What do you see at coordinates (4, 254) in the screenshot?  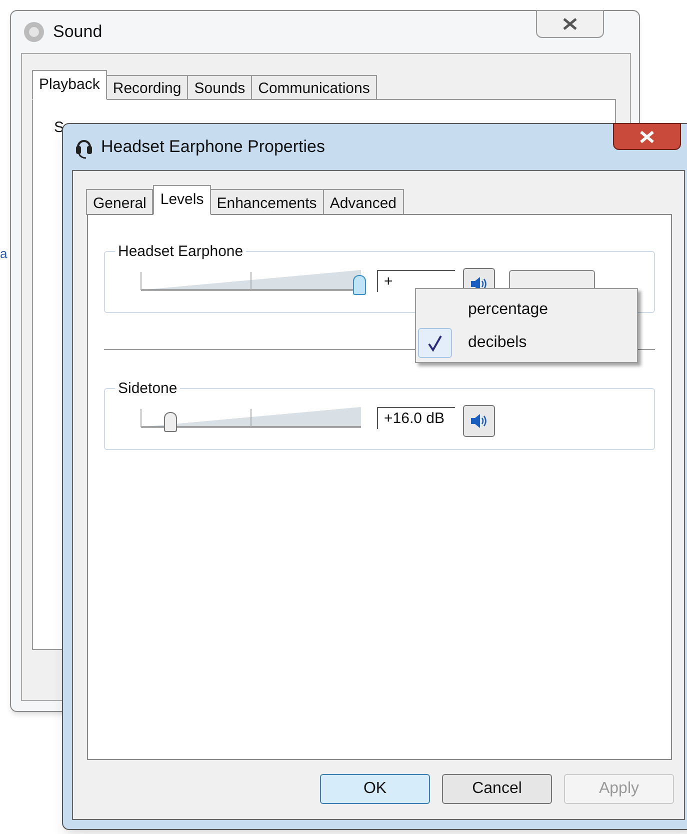 I see `desktop-text: a` at bounding box center [4, 254].